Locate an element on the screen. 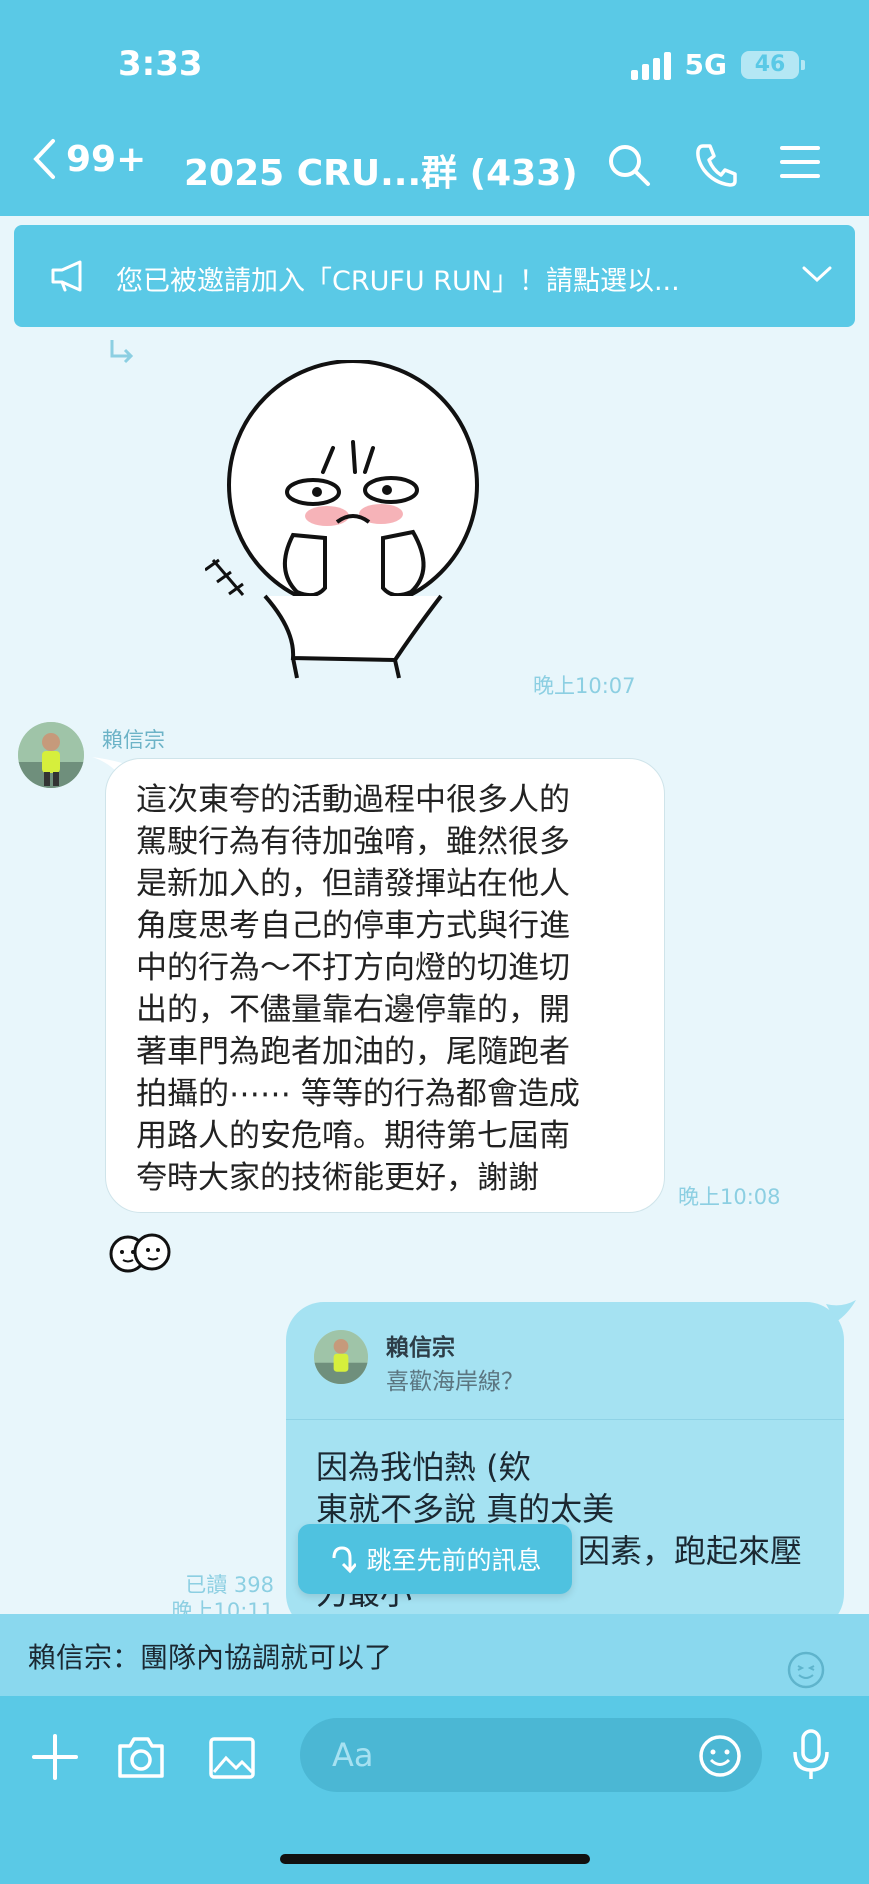  message-line: 角度思考自己的停車方式與行進 is located at coordinates (353, 926).